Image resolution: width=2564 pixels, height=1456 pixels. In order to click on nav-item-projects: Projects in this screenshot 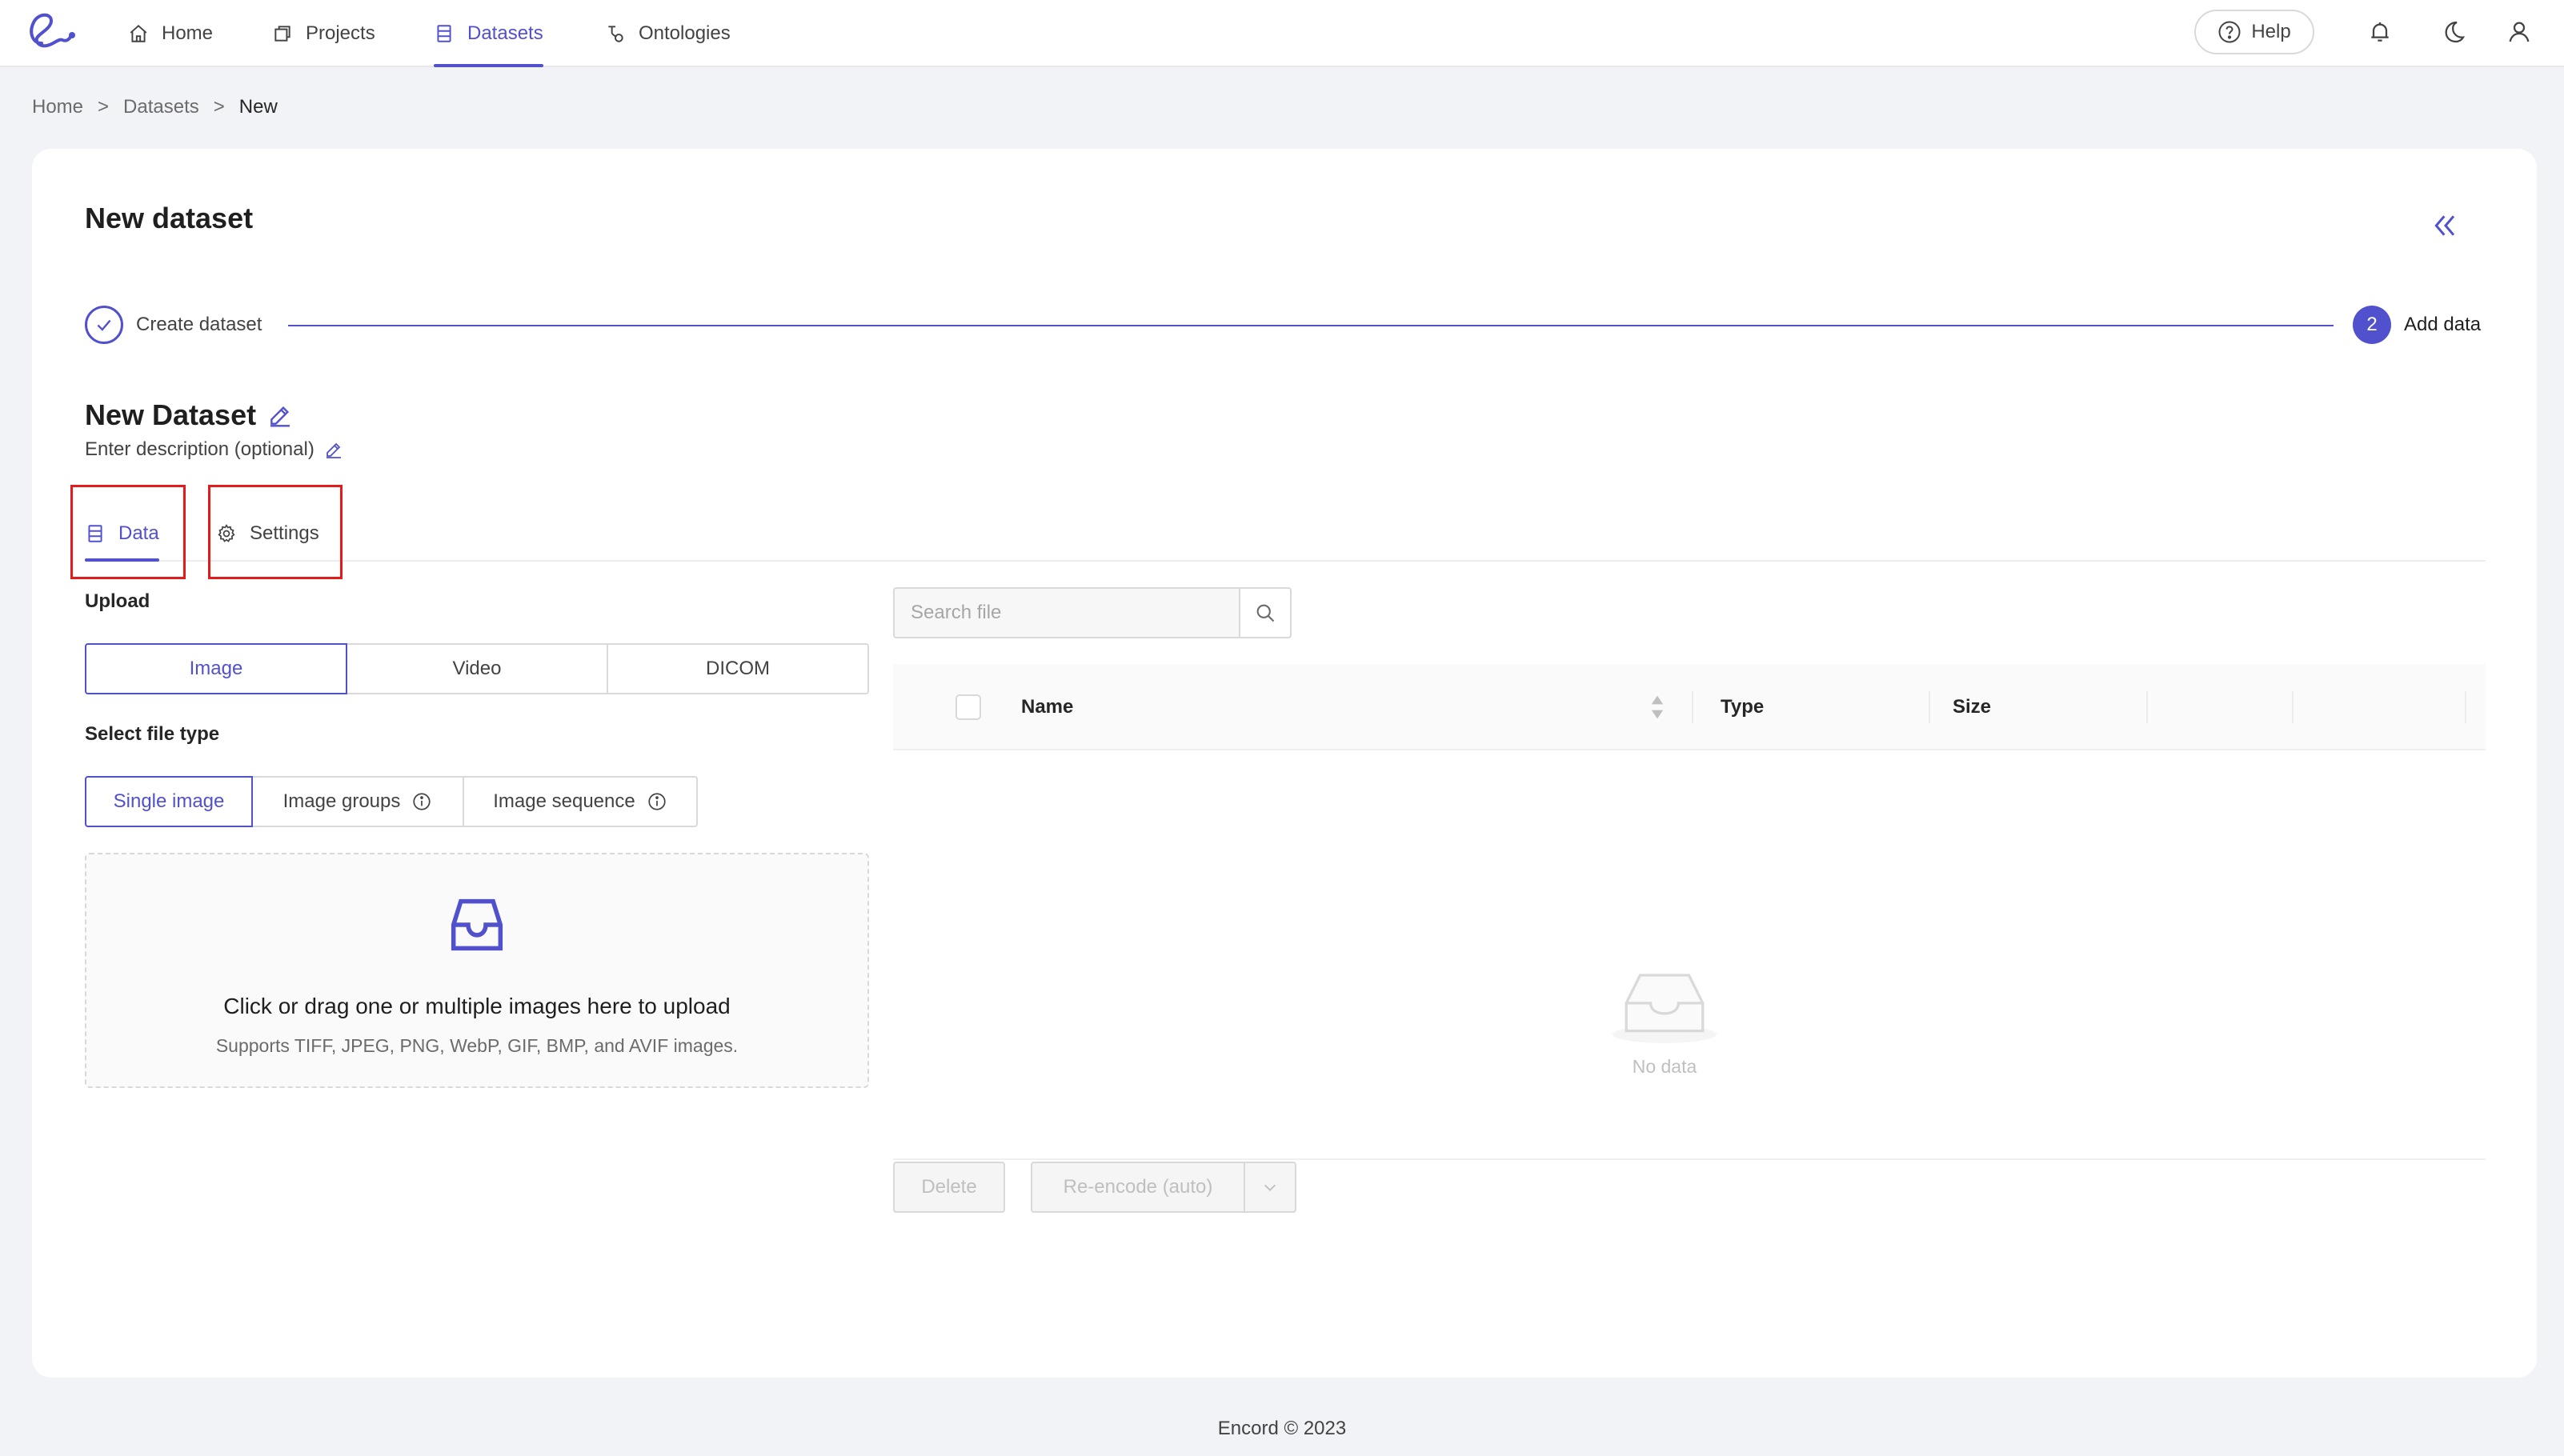, I will do `click(323, 33)`.